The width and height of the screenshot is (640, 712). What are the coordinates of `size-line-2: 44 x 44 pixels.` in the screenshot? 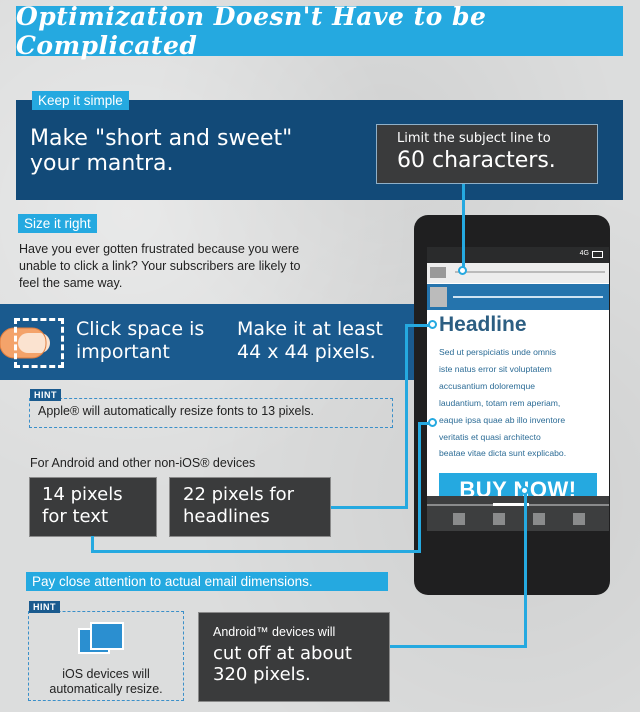 It's located at (306, 352).